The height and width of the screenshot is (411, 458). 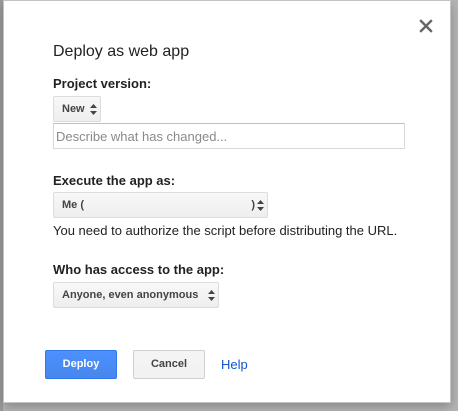 What do you see at coordinates (114, 180) in the screenshot?
I see `execute-as-label: Execute the app as:` at bounding box center [114, 180].